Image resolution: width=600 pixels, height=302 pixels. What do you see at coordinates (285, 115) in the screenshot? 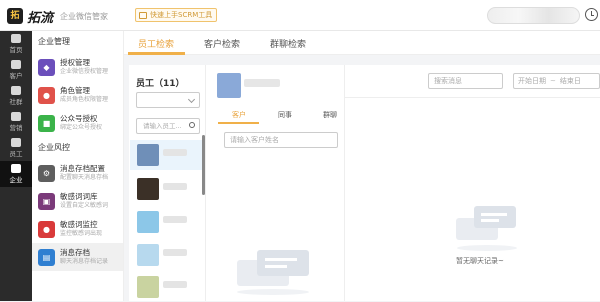
I see `subtab-colleagues: 同事` at bounding box center [285, 115].